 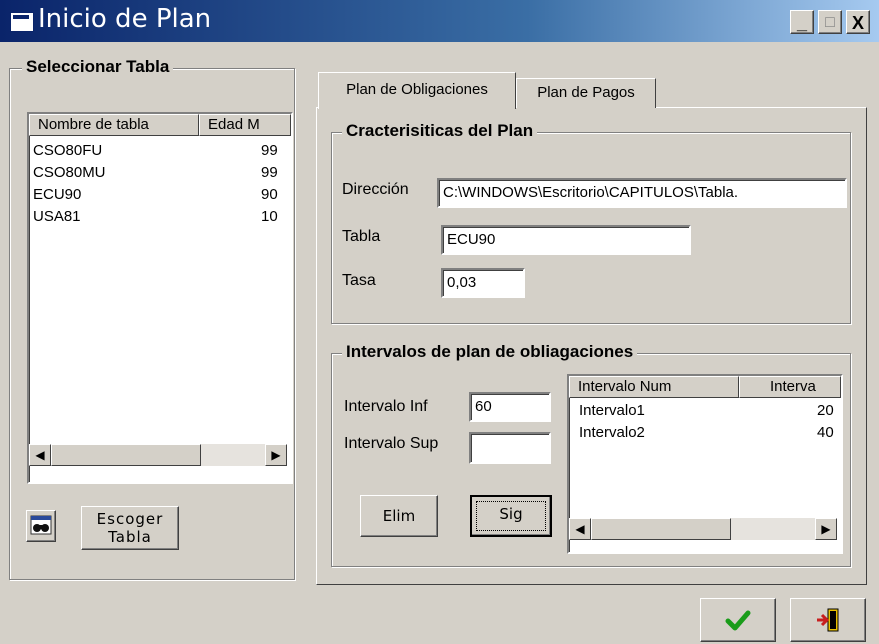 I want to click on choose-table-label-2: Tabla, so click(x=130, y=537).